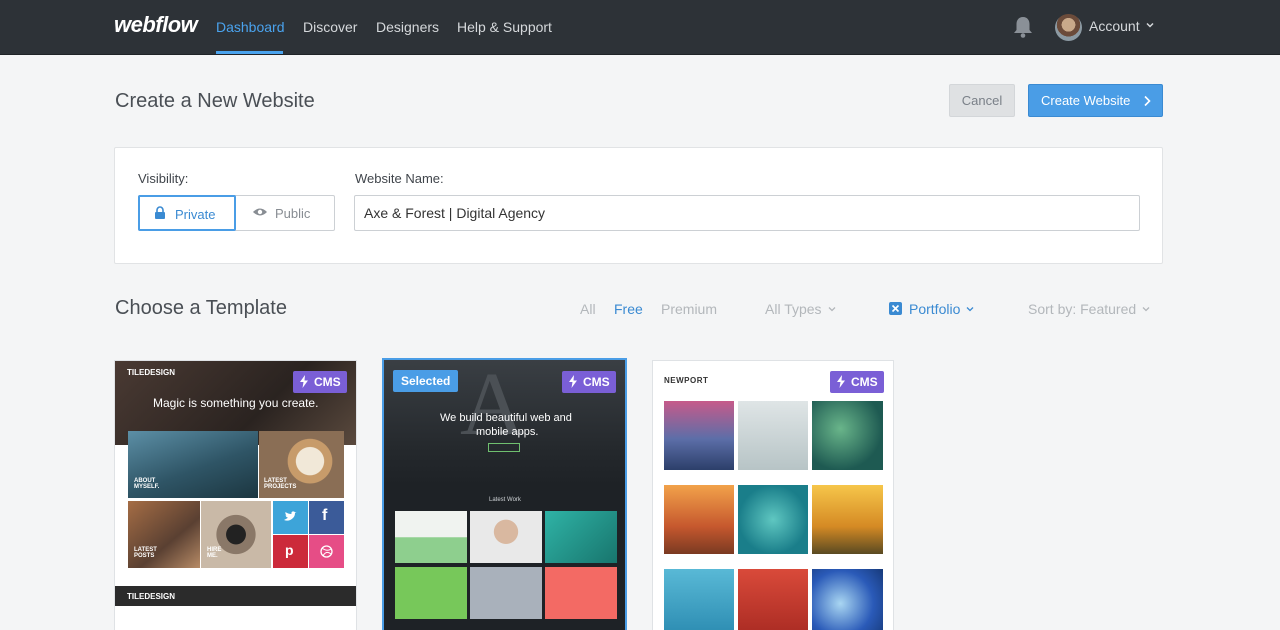 The height and width of the screenshot is (630, 1280). What do you see at coordinates (250, 27) in the screenshot?
I see `nav-dashboard: Dashboard` at bounding box center [250, 27].